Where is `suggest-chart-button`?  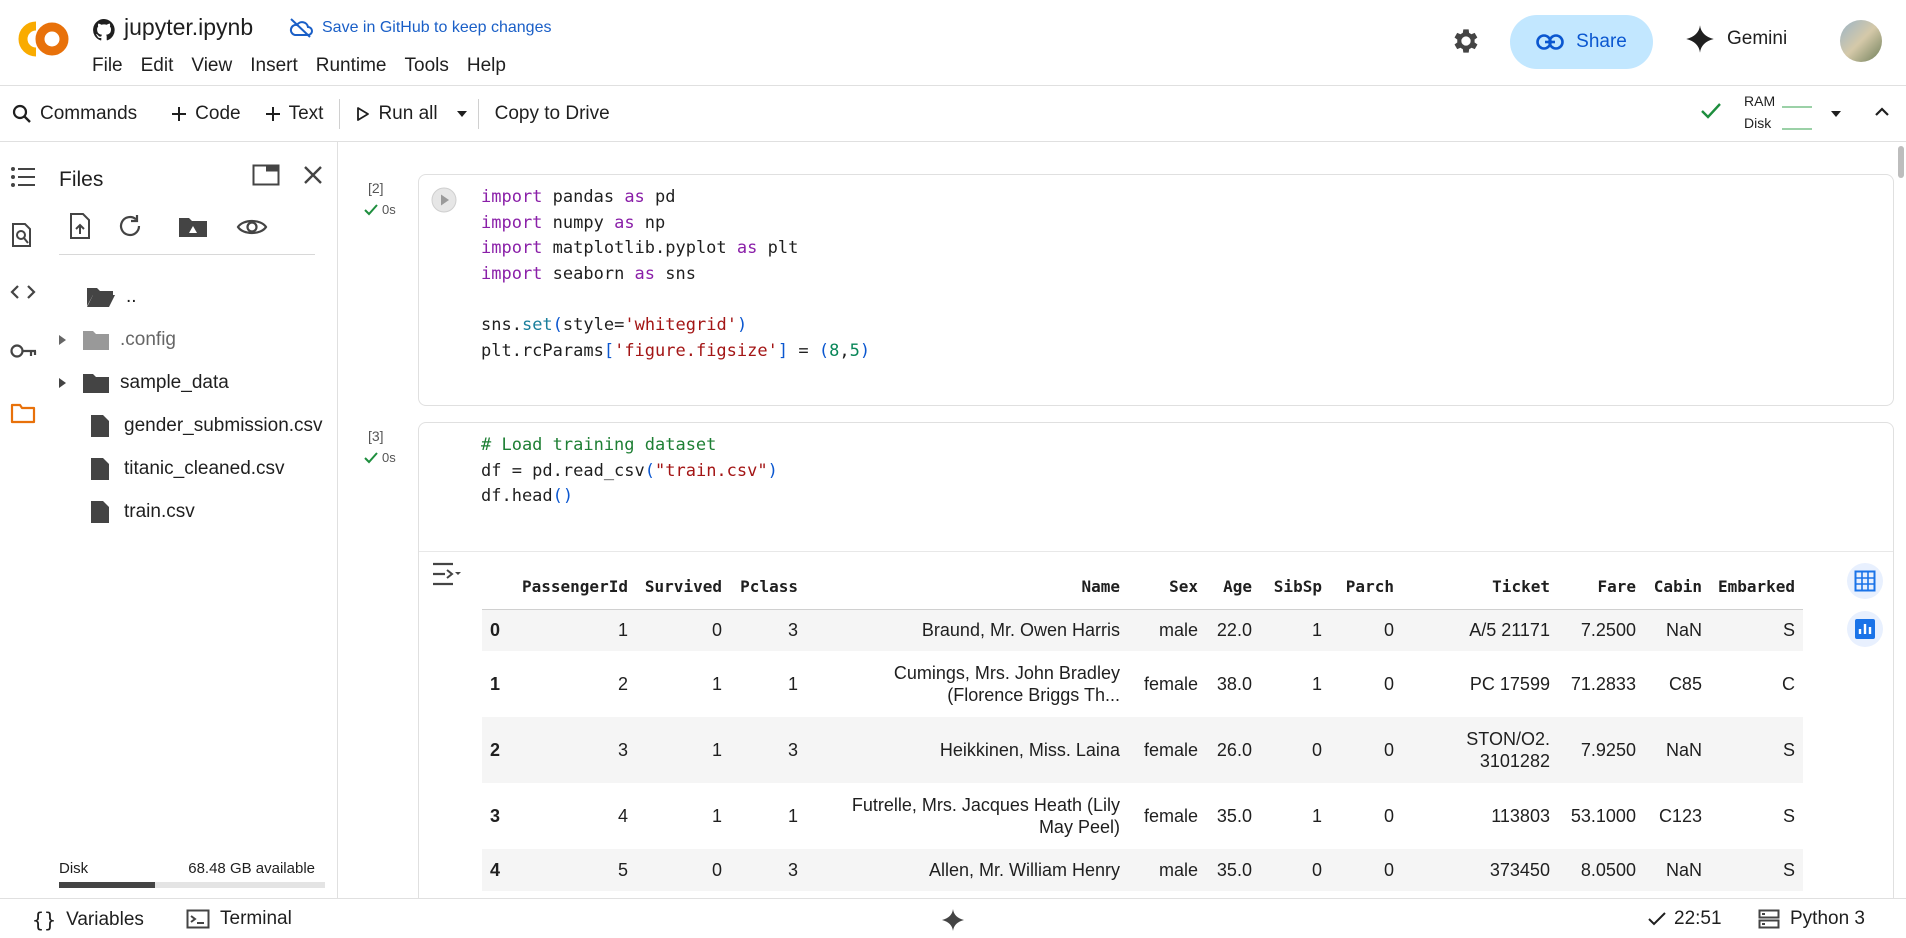
suggest-chart-button is located at coordinates (1865, 629).